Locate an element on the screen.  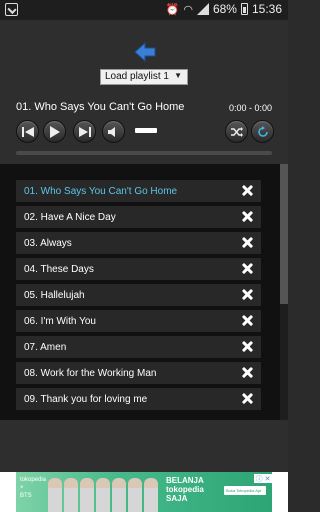
dropdown-arrow-icon: ▼ is located at coordinates (178, 75).